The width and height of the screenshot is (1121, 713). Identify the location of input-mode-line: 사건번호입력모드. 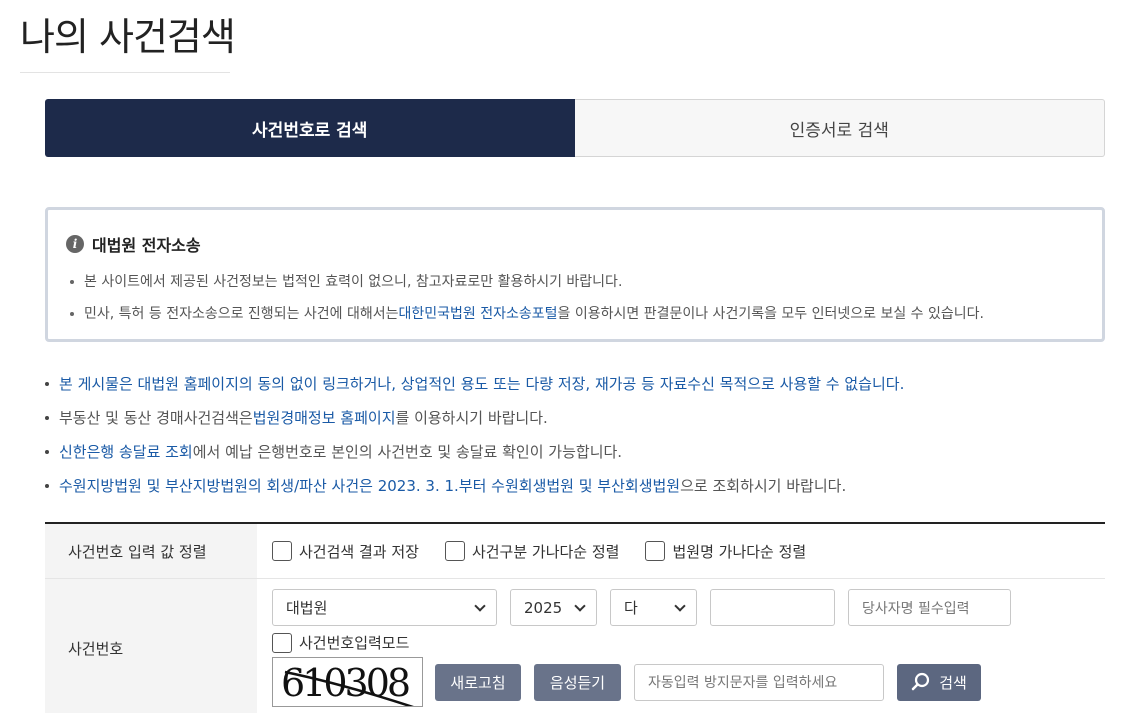
(688, 642).